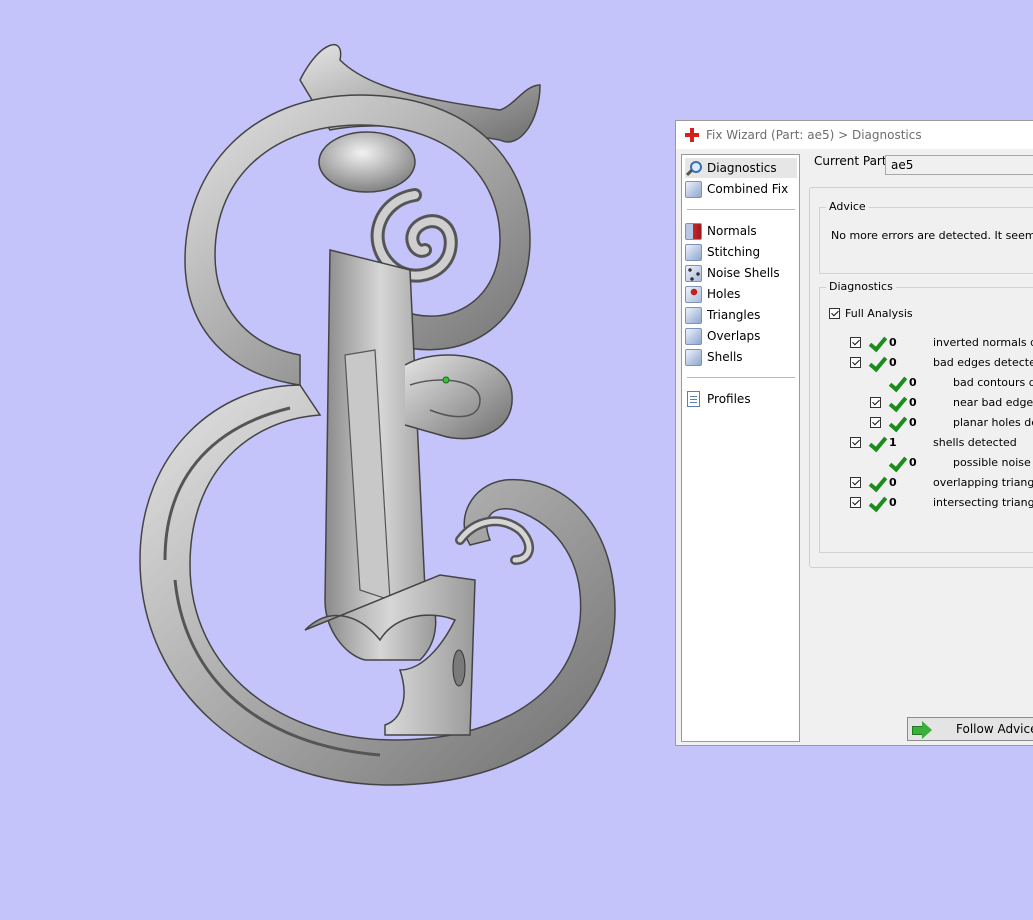 This screenshot has height=920, width=1033. I want to click on noise-shells-cube-icon, so click(693, 273).